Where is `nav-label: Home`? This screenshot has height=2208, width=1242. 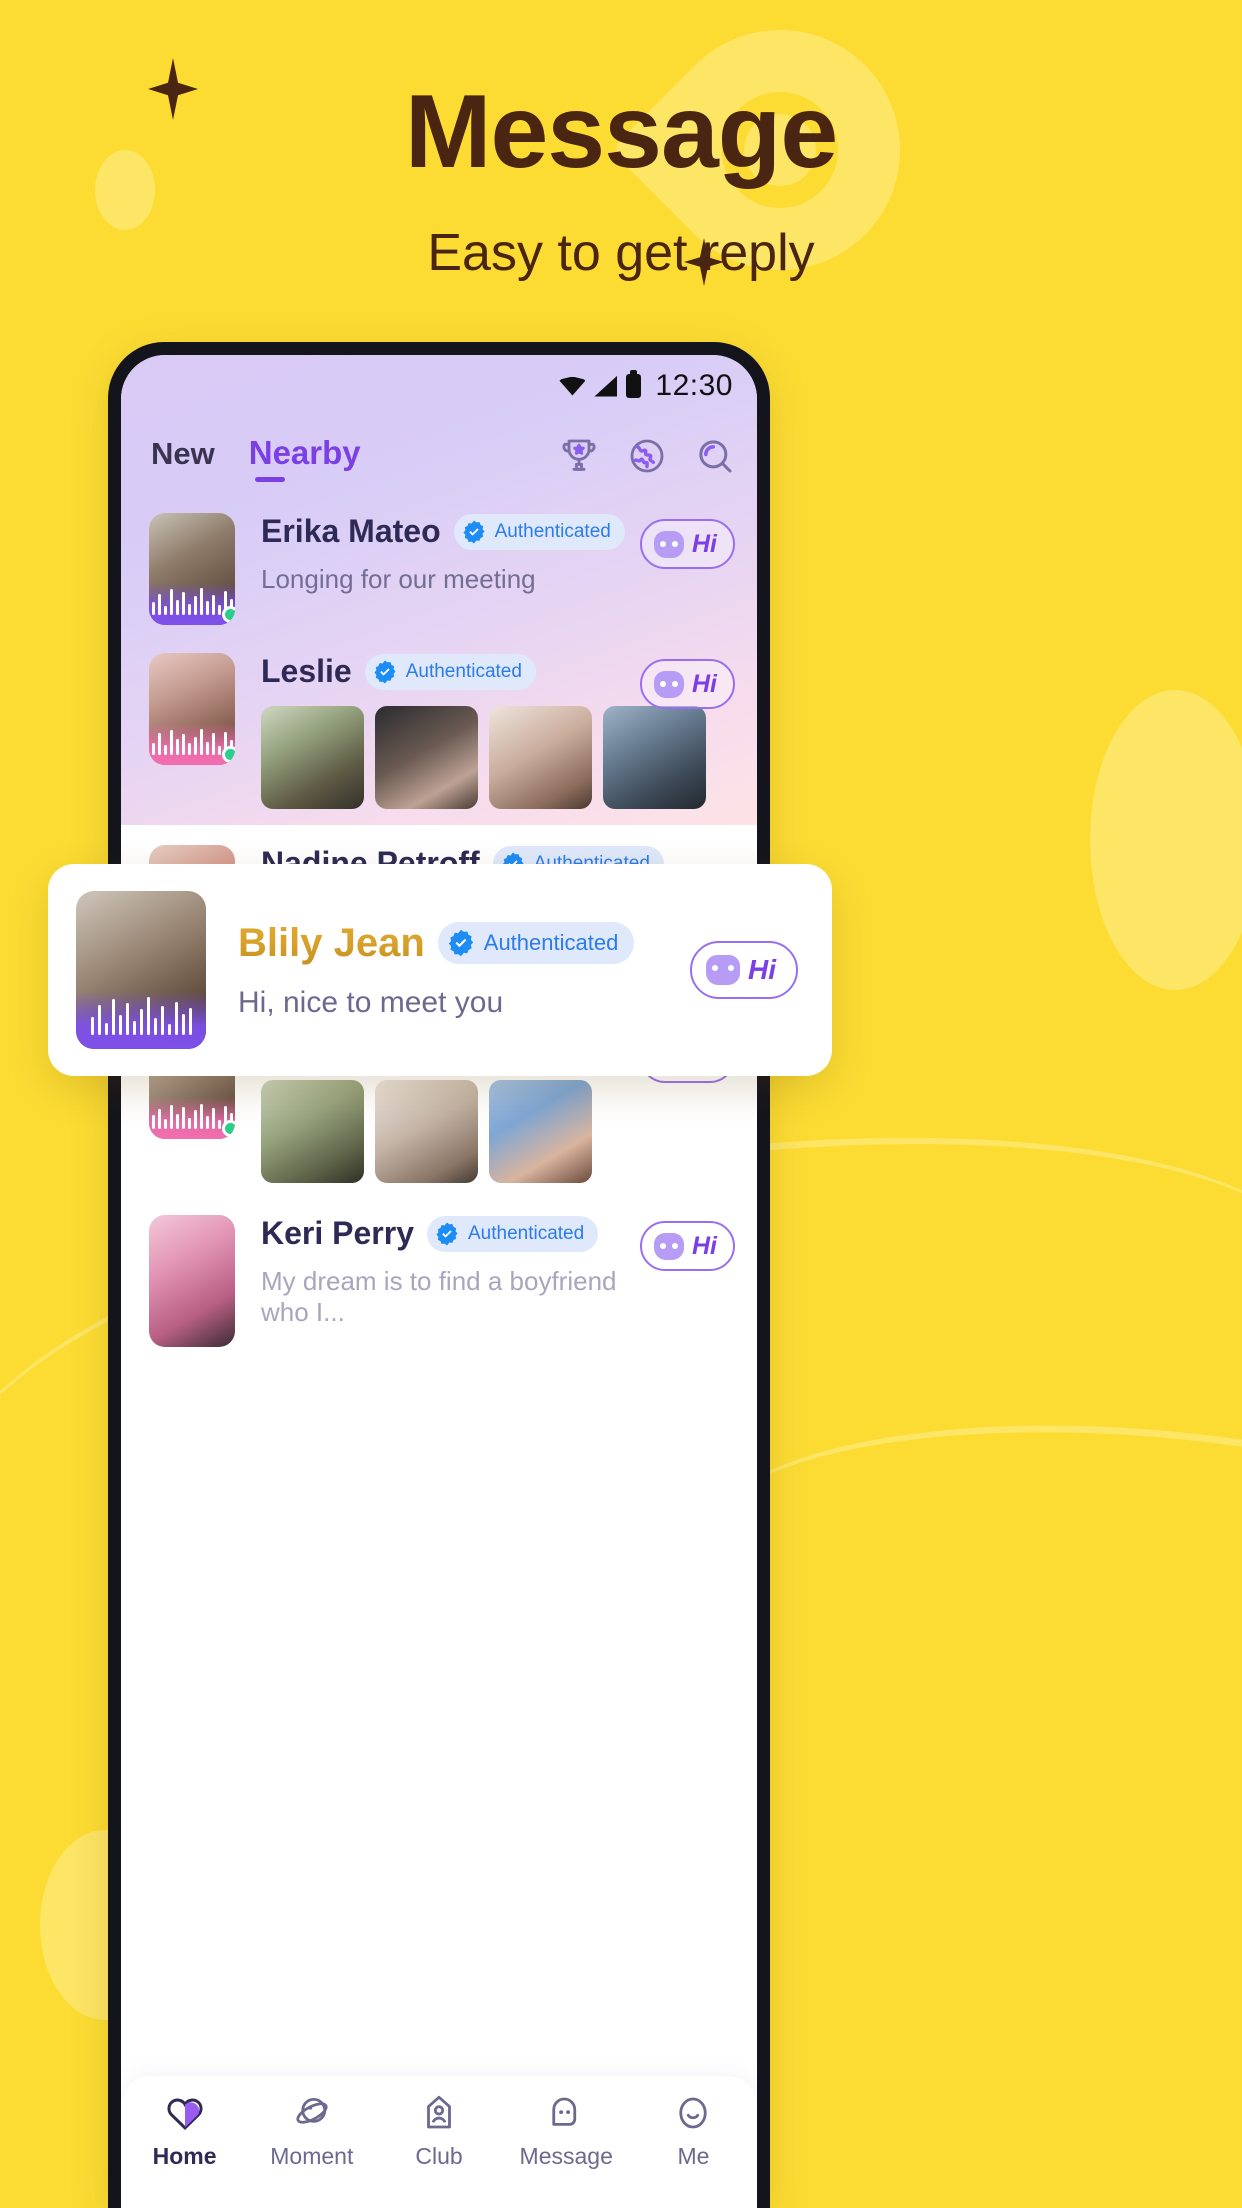 nav-label: Home is located at coordinates (184, 2156).